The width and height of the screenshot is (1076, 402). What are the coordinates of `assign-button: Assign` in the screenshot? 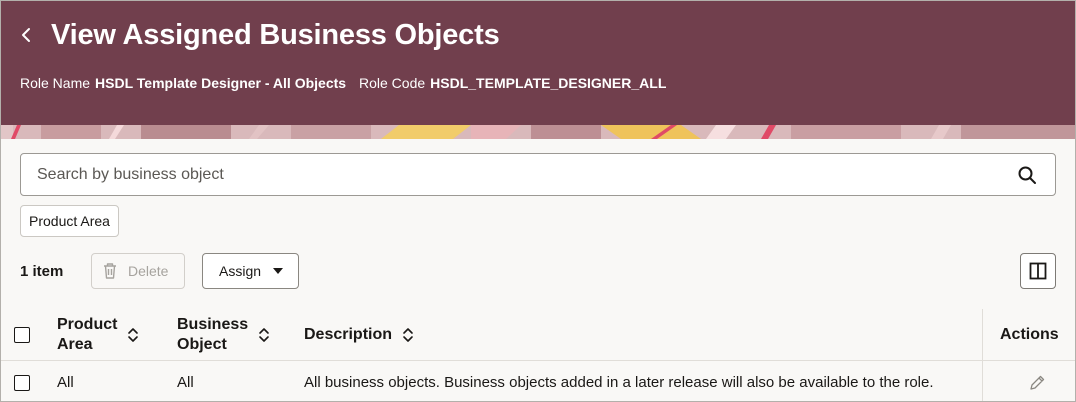 It's located at (250, 271).